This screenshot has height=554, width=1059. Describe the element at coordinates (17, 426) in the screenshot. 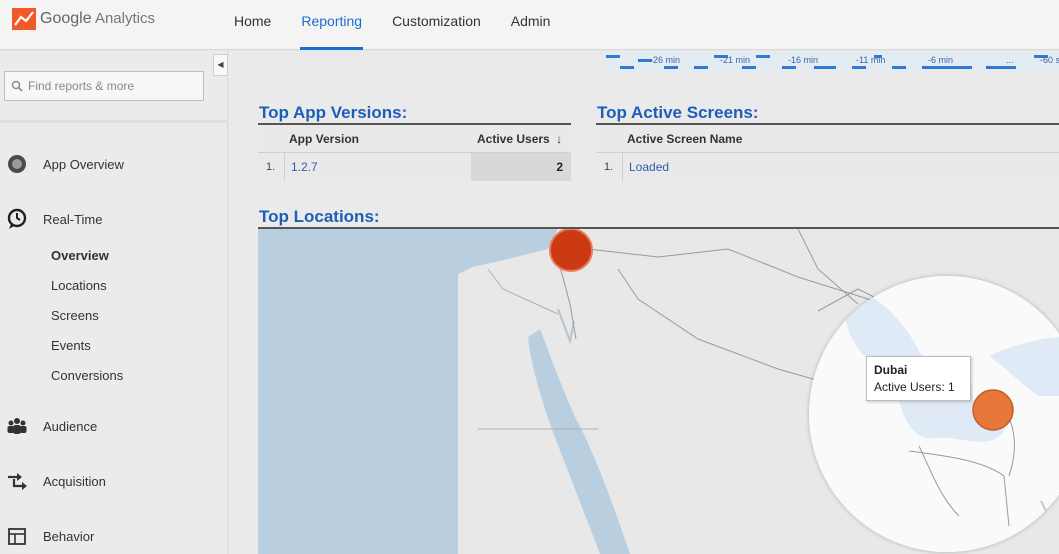

I see `people-icon` at that location.